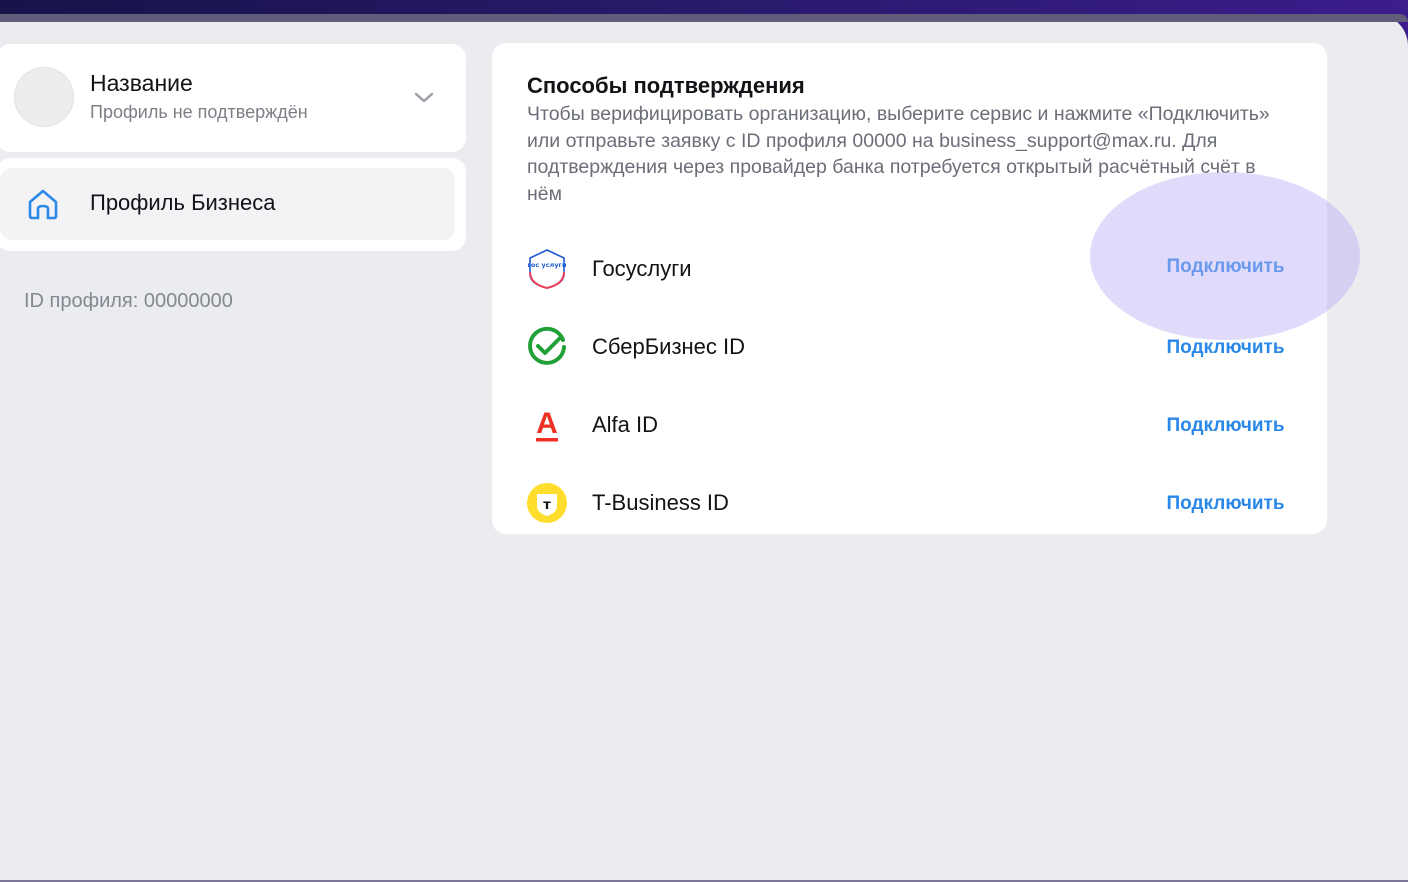 The height and width of the screenshot is (882, 1408). What do you see at coordinates (141, 83) in the screenshot?
I see `organization-name: Название` at bounding box center [141, 83].